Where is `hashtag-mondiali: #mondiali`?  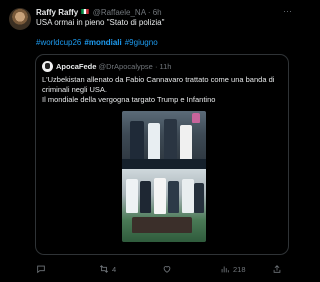
hashtag-mondiali: #mondiali is located at coordinates (102, 42).